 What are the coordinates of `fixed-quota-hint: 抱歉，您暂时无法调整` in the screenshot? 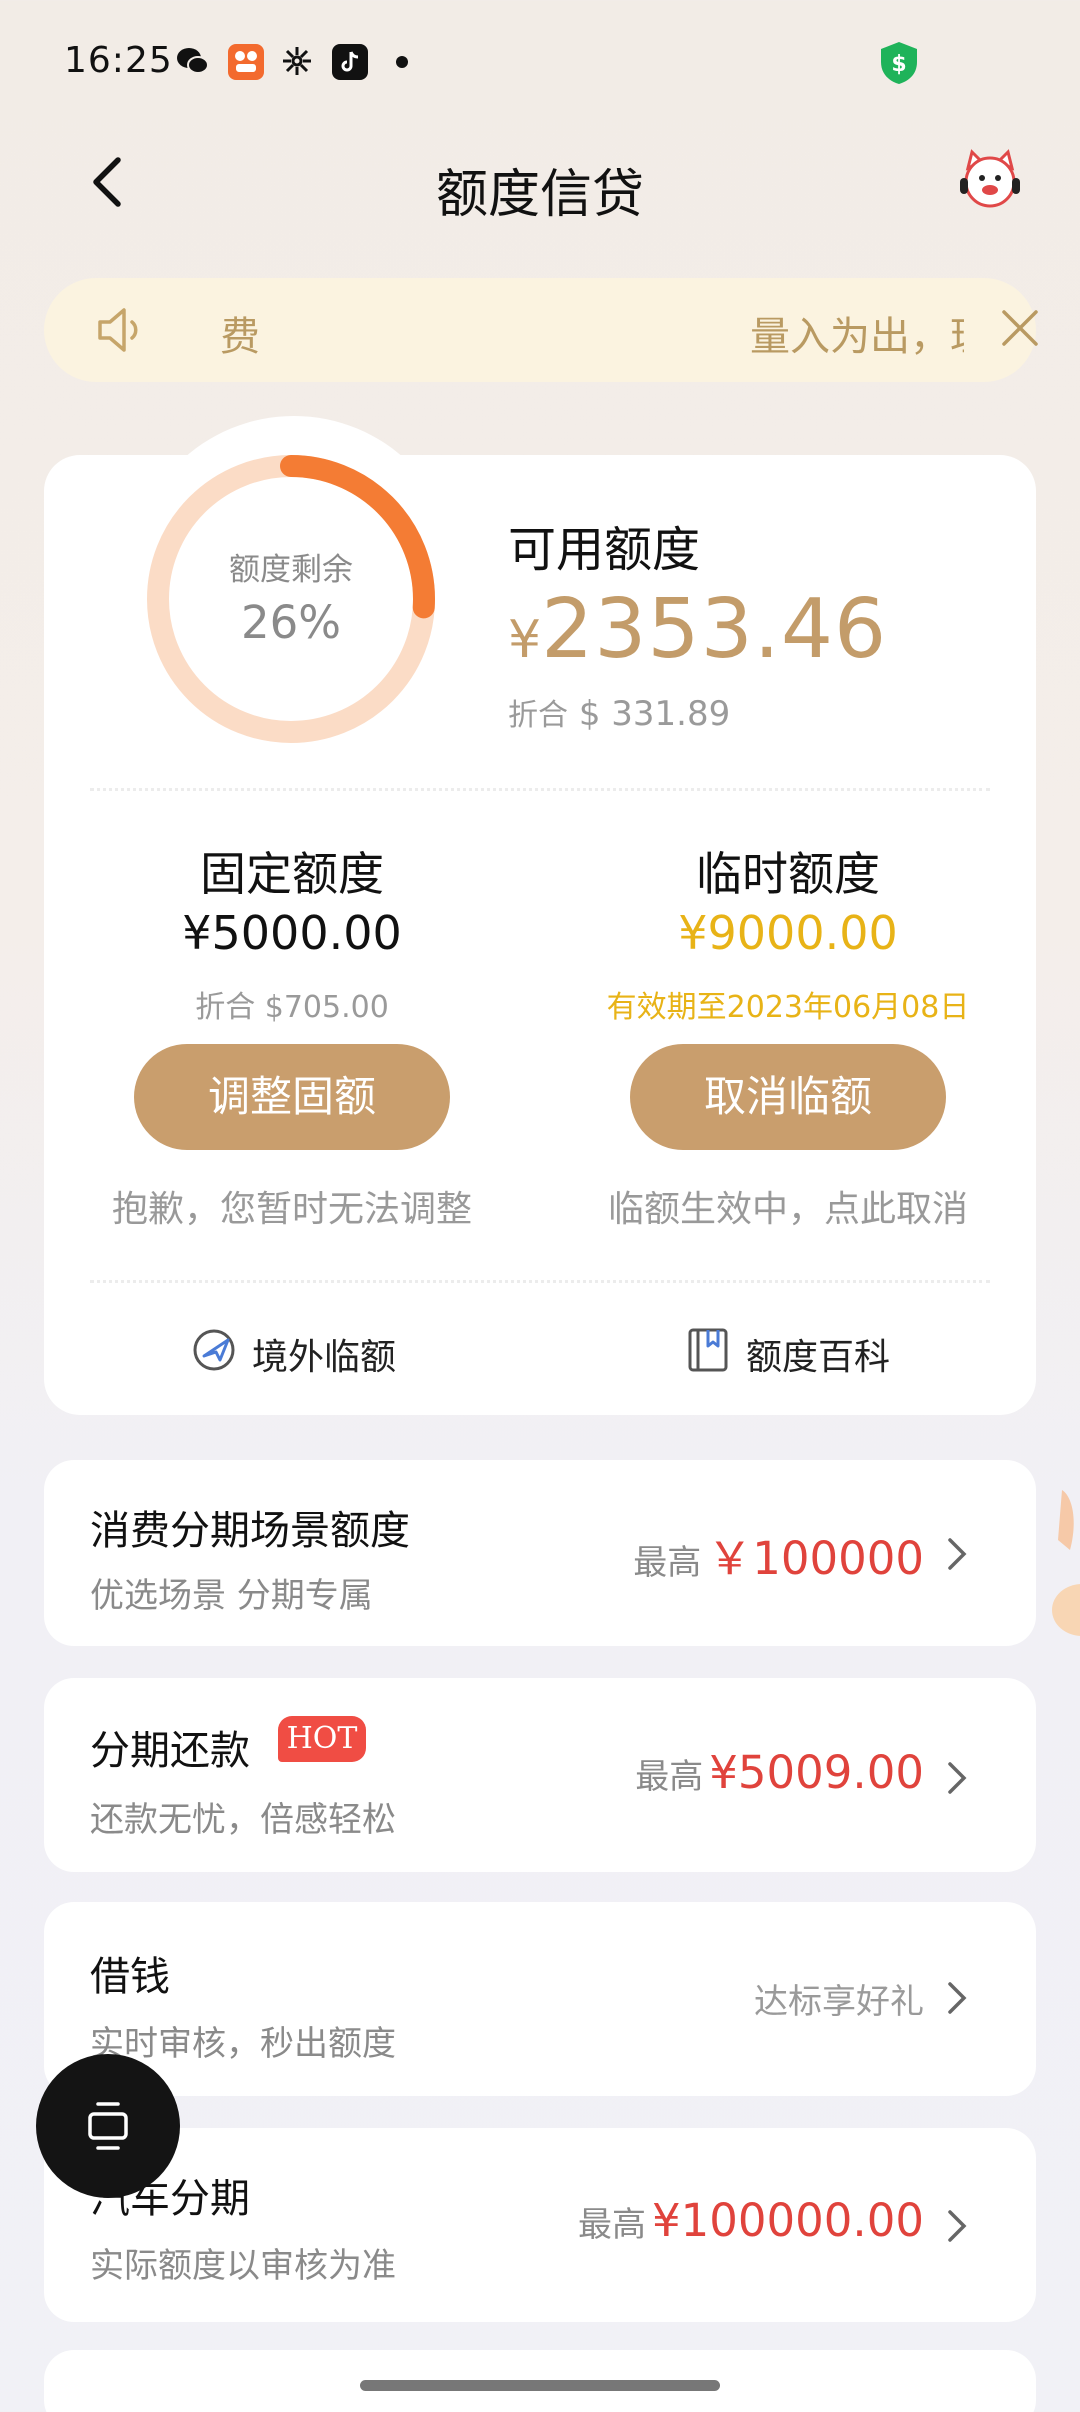 It's located at (291, 1209).